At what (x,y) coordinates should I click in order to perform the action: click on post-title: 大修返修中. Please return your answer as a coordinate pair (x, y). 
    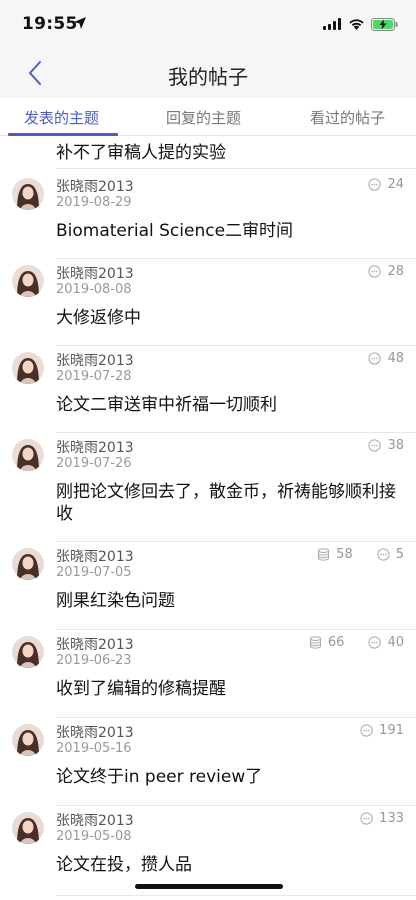
    Looking at the image, I should click on (228, 318).